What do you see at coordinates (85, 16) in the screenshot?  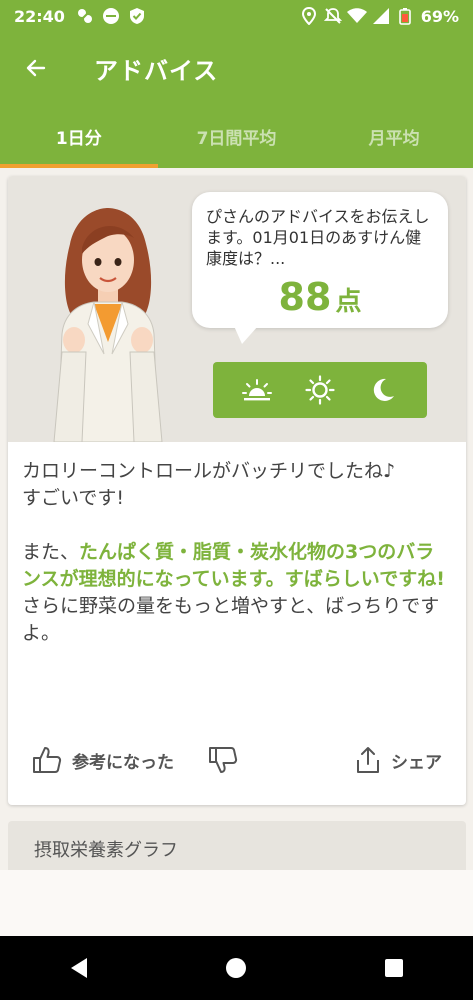 I see `overlap-icon` at bounding box center [85, 16].